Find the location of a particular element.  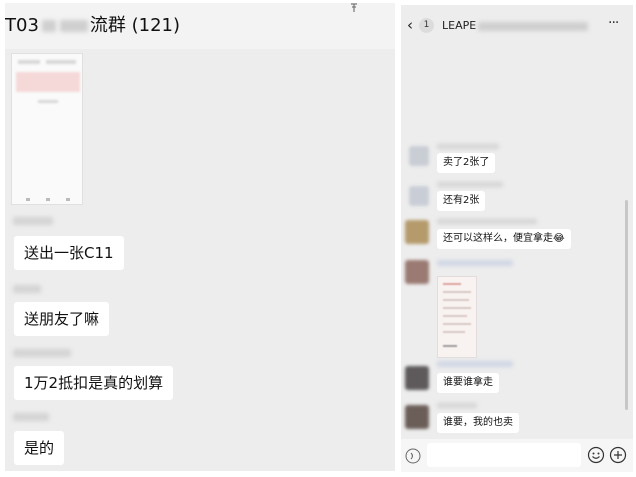

message-bubble: 谁要，我的也卖 is located at coordinates (478, 423).